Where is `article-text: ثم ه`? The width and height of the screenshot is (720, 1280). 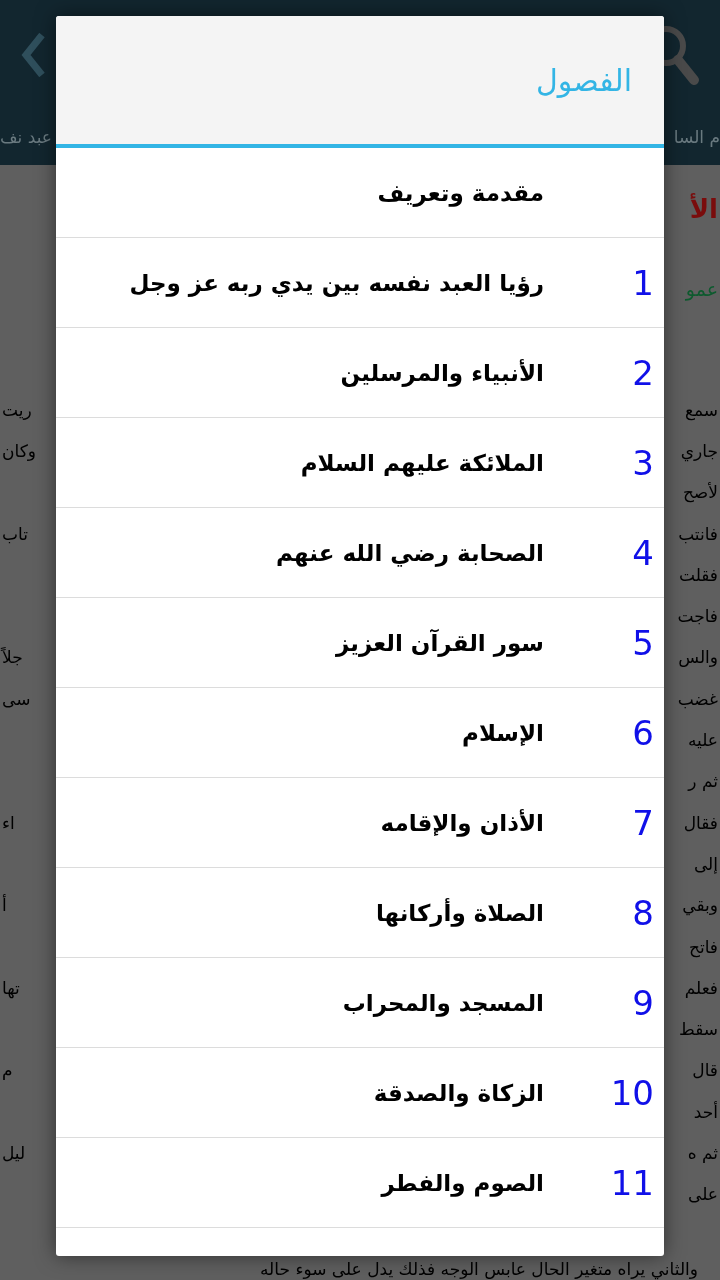 article-text: ثم ه is located at coordinates (702, 1153).